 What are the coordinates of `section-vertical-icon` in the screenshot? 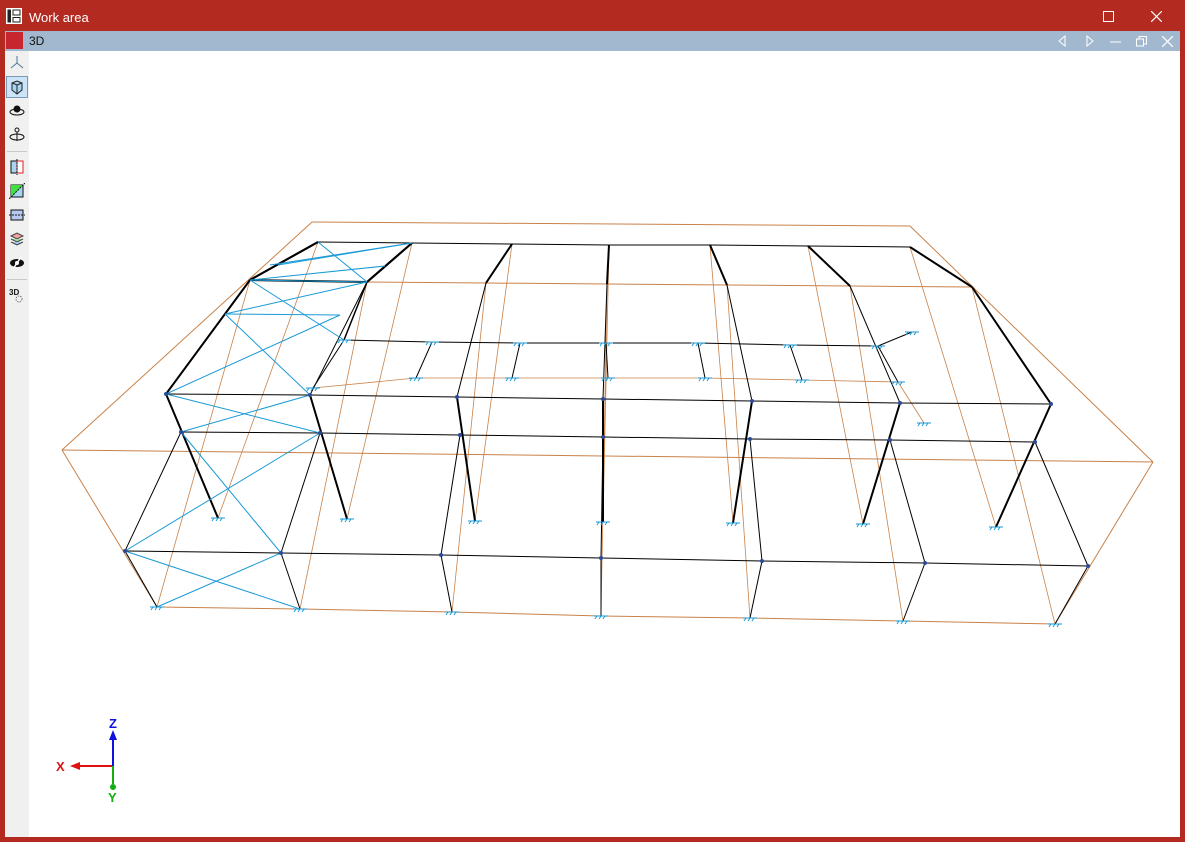 It's located at (17, 167).